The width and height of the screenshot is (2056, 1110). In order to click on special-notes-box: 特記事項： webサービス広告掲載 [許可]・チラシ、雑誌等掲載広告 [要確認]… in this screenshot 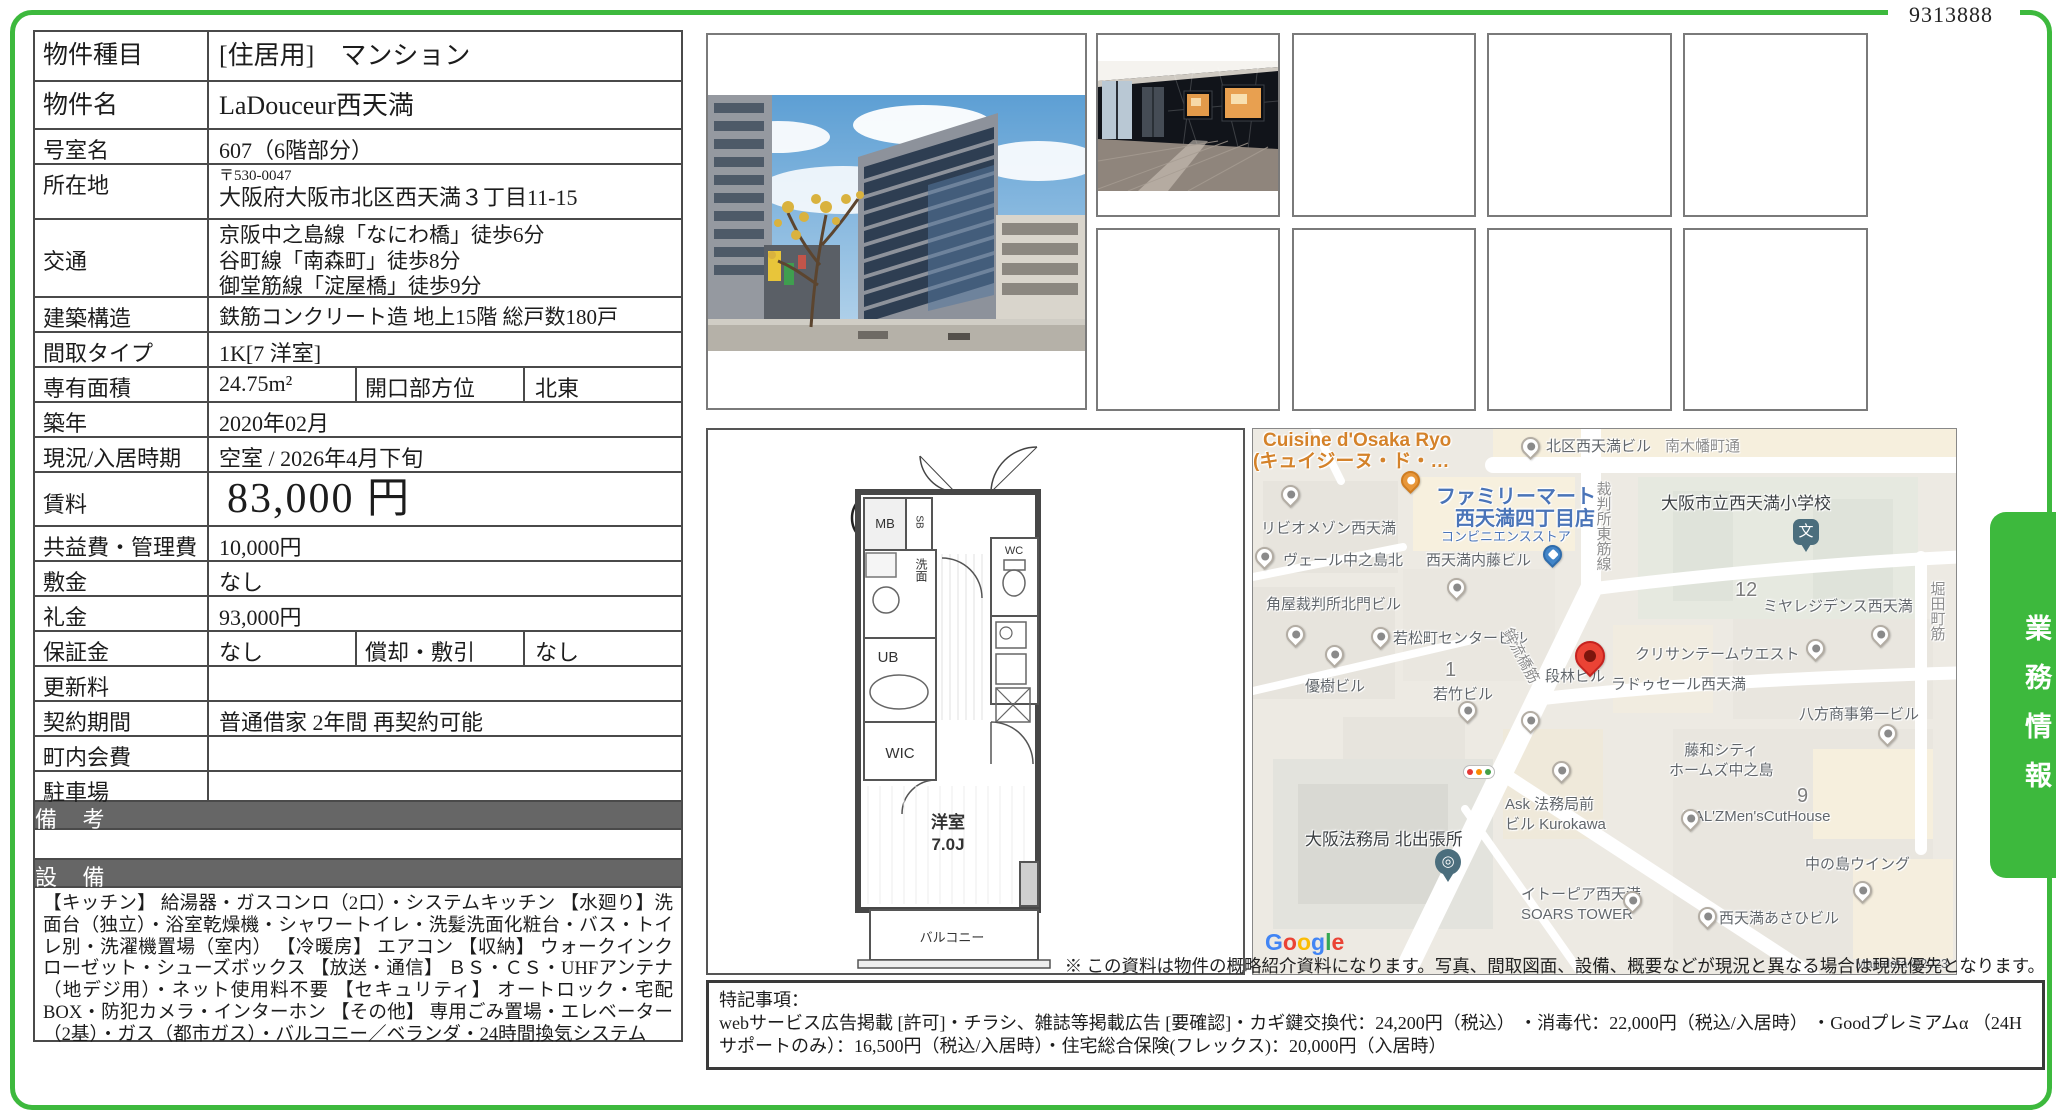, I will do `click(1375, 1025)`.